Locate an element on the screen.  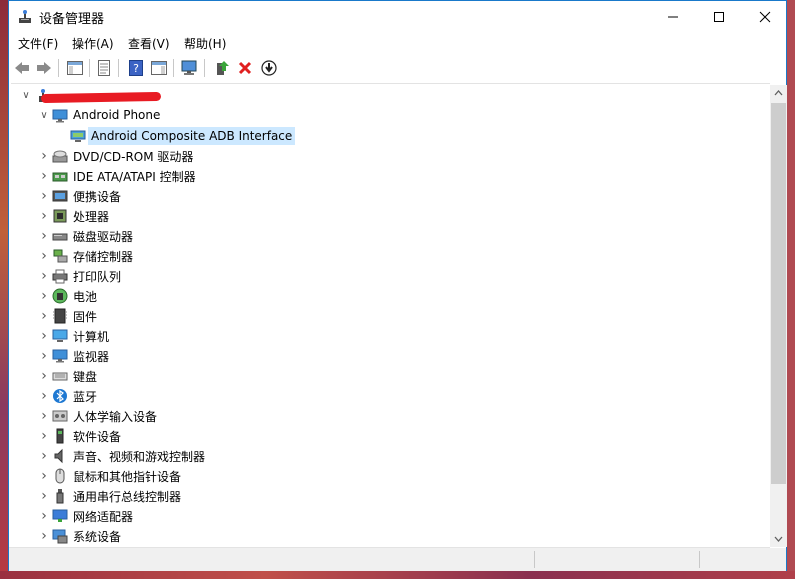
scroll-up-icon is located at coordinates (778, 93).